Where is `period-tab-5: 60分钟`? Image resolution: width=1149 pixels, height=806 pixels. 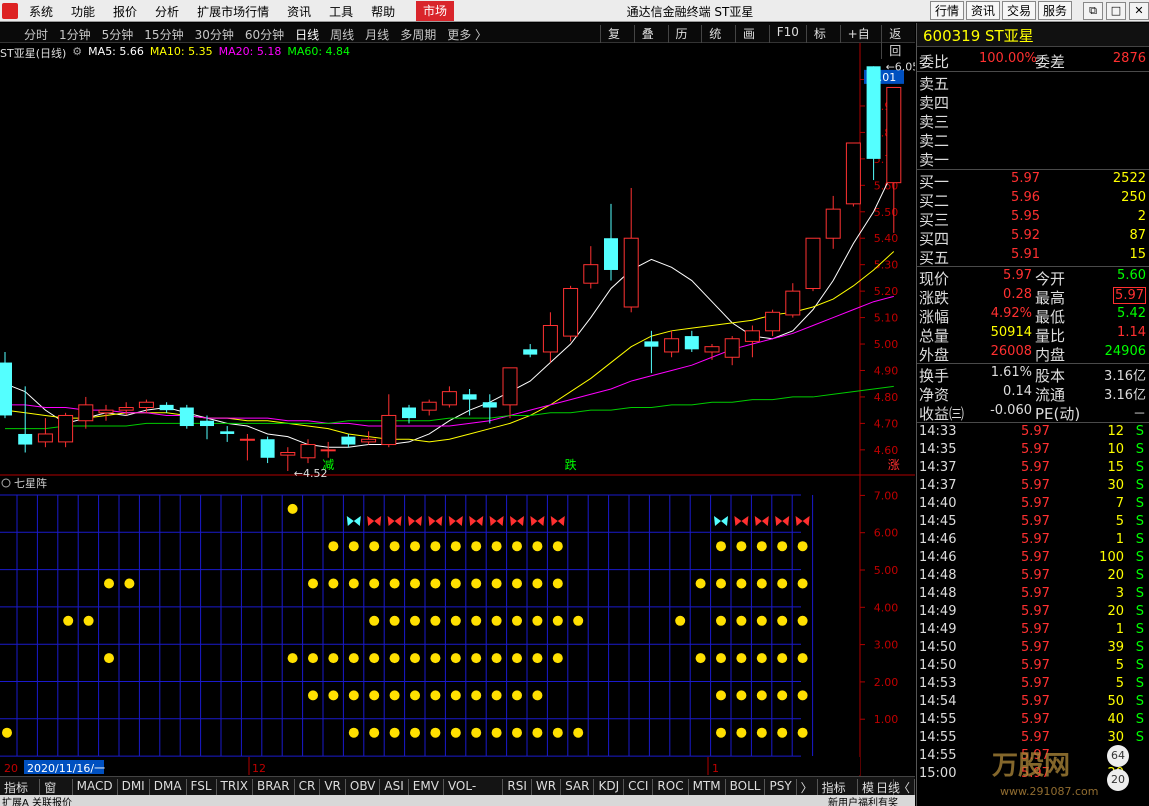 period-tab-5: 60分钟 is located at coordinates (264, 34).